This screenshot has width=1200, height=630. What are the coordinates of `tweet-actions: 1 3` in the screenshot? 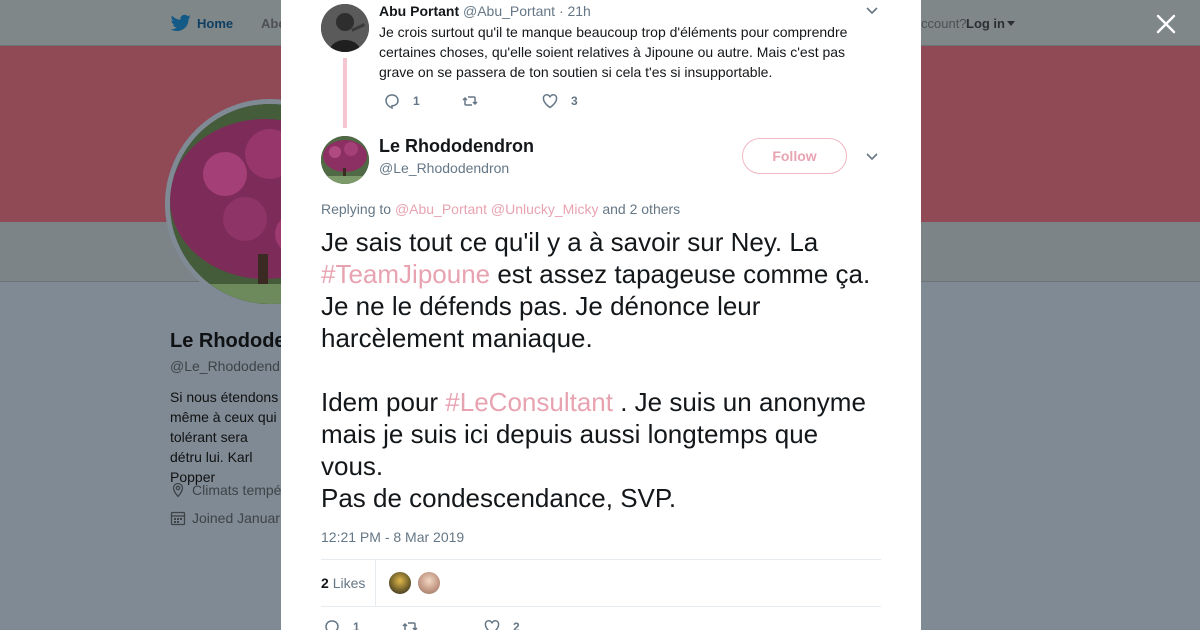 It's located at (529, 102).